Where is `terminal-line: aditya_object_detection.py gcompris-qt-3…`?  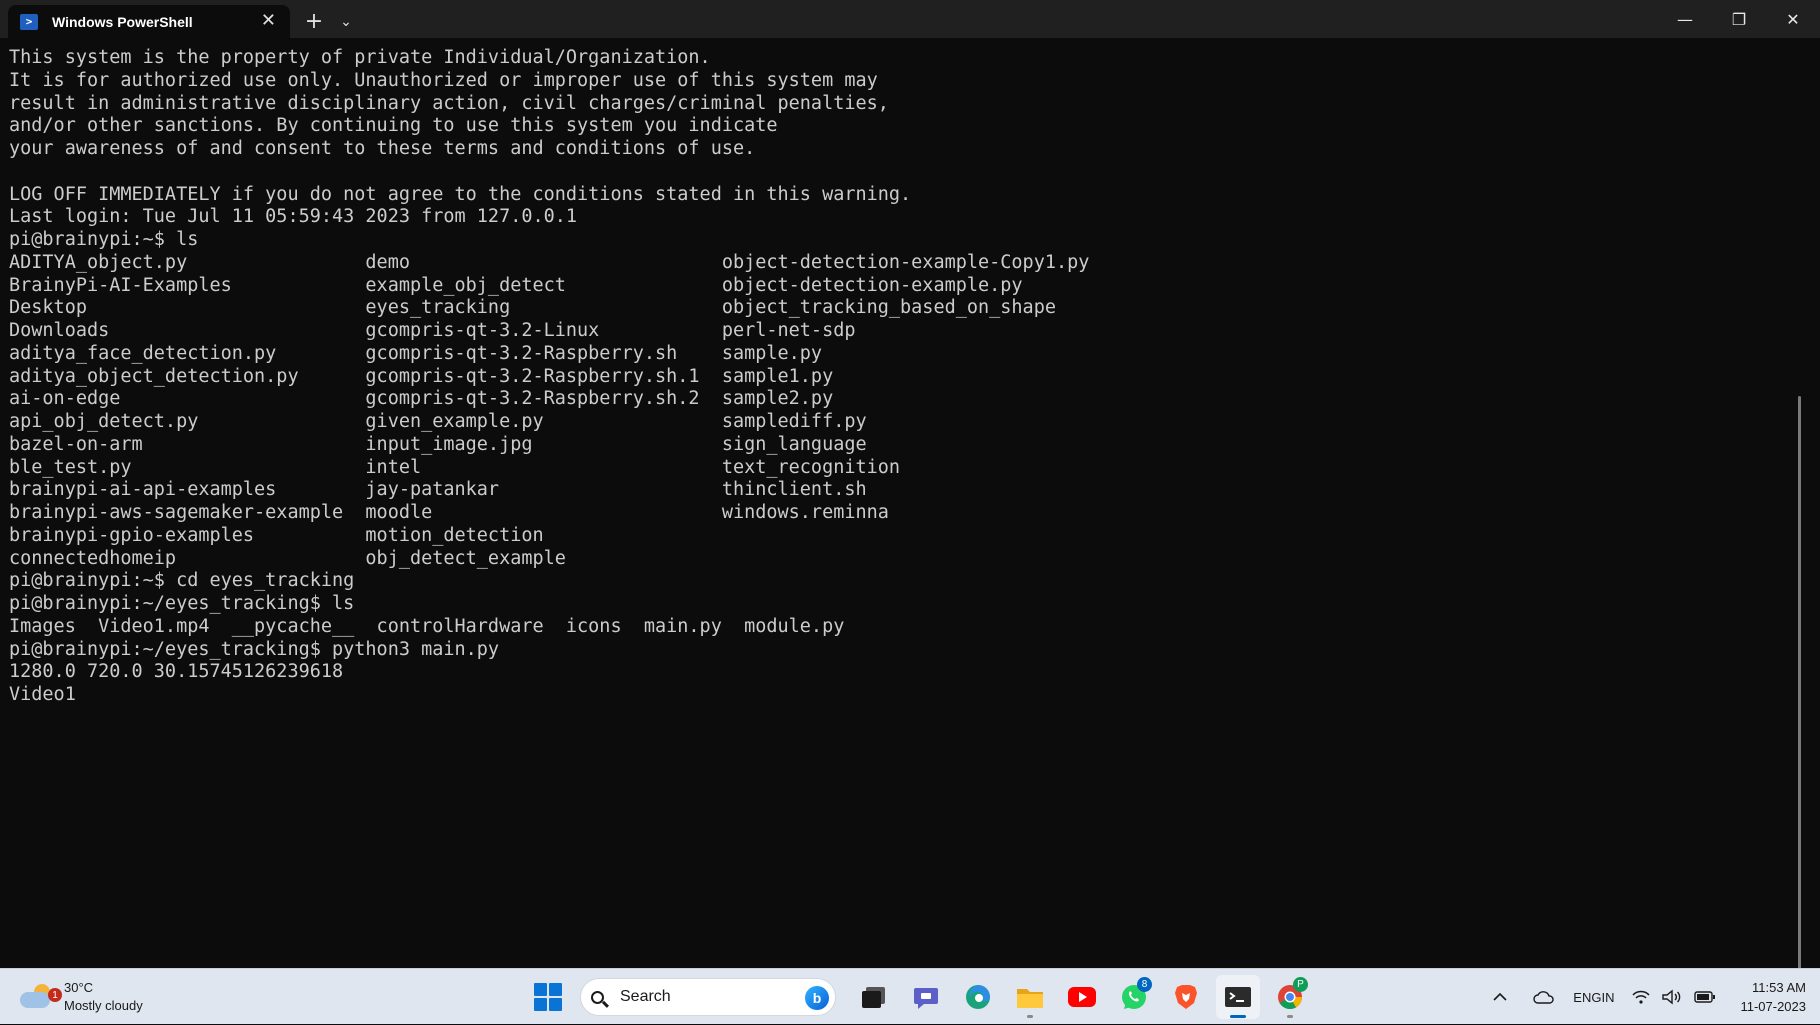 terminal-line: aditya_object_detection.py gcompris-qt-3… is located at coordinates (421, 376).